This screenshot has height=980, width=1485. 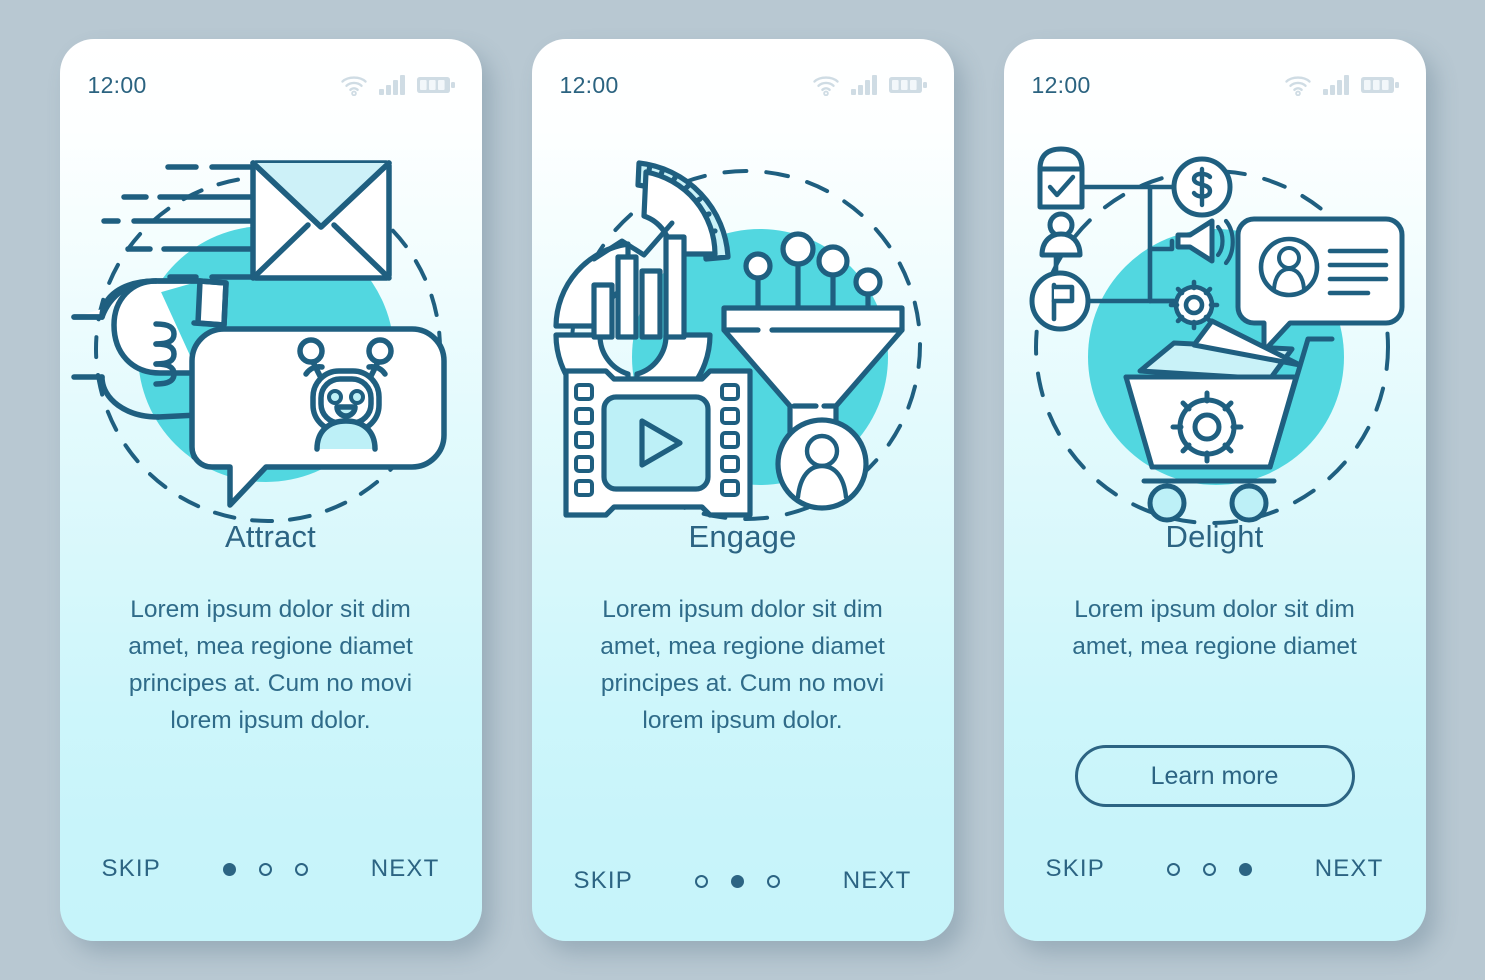 What do you see at coordinates (1201, 187) in the screenshot?
I see `dollar-coin-icon` at bounding box center [1201, 187].